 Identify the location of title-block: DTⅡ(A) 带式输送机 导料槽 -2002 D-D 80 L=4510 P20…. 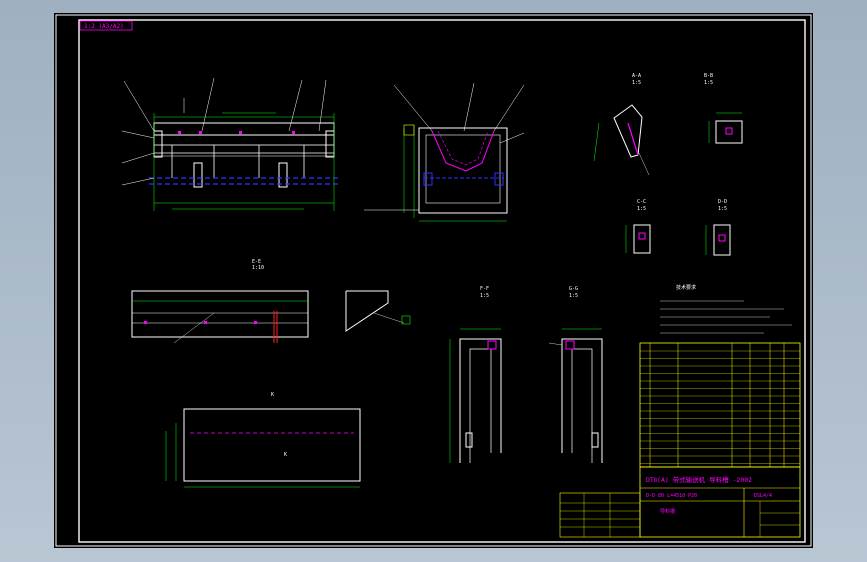
(680, 502).